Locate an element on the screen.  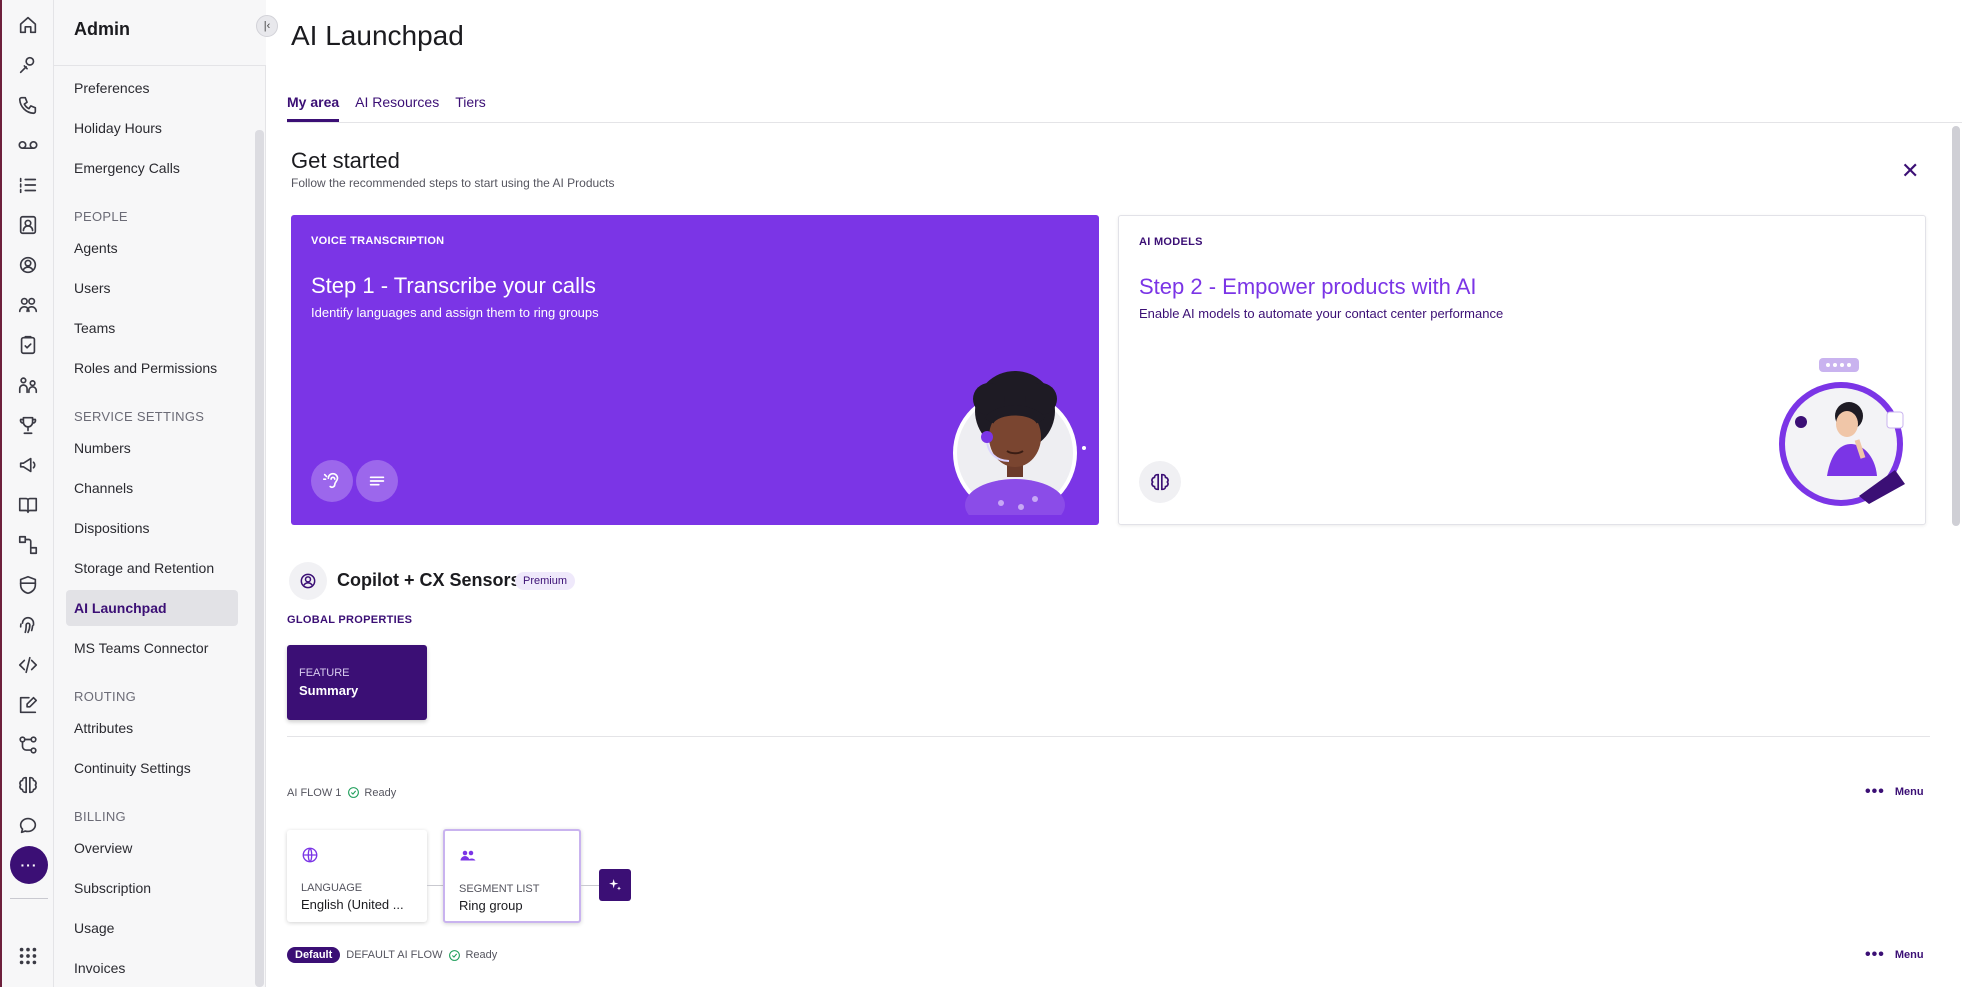
nav-scrollbar is located at coordinates (259, 558).